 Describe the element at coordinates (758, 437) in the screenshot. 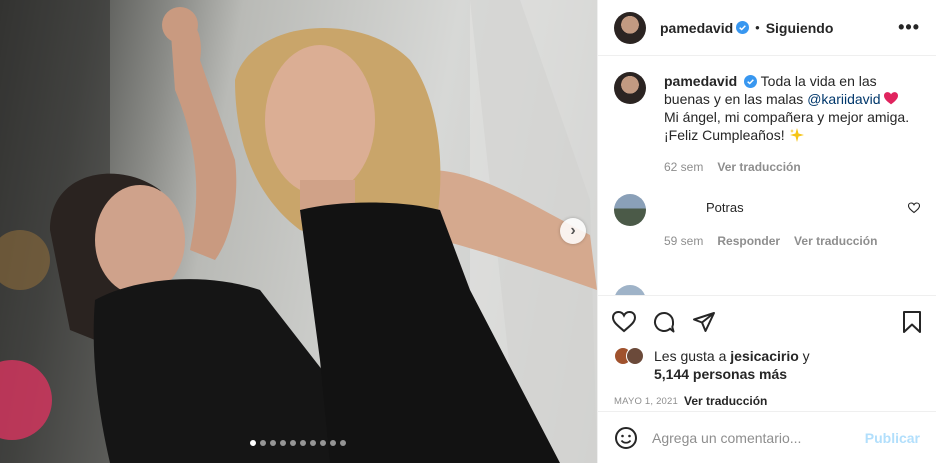

I see `comment-input` at that location.